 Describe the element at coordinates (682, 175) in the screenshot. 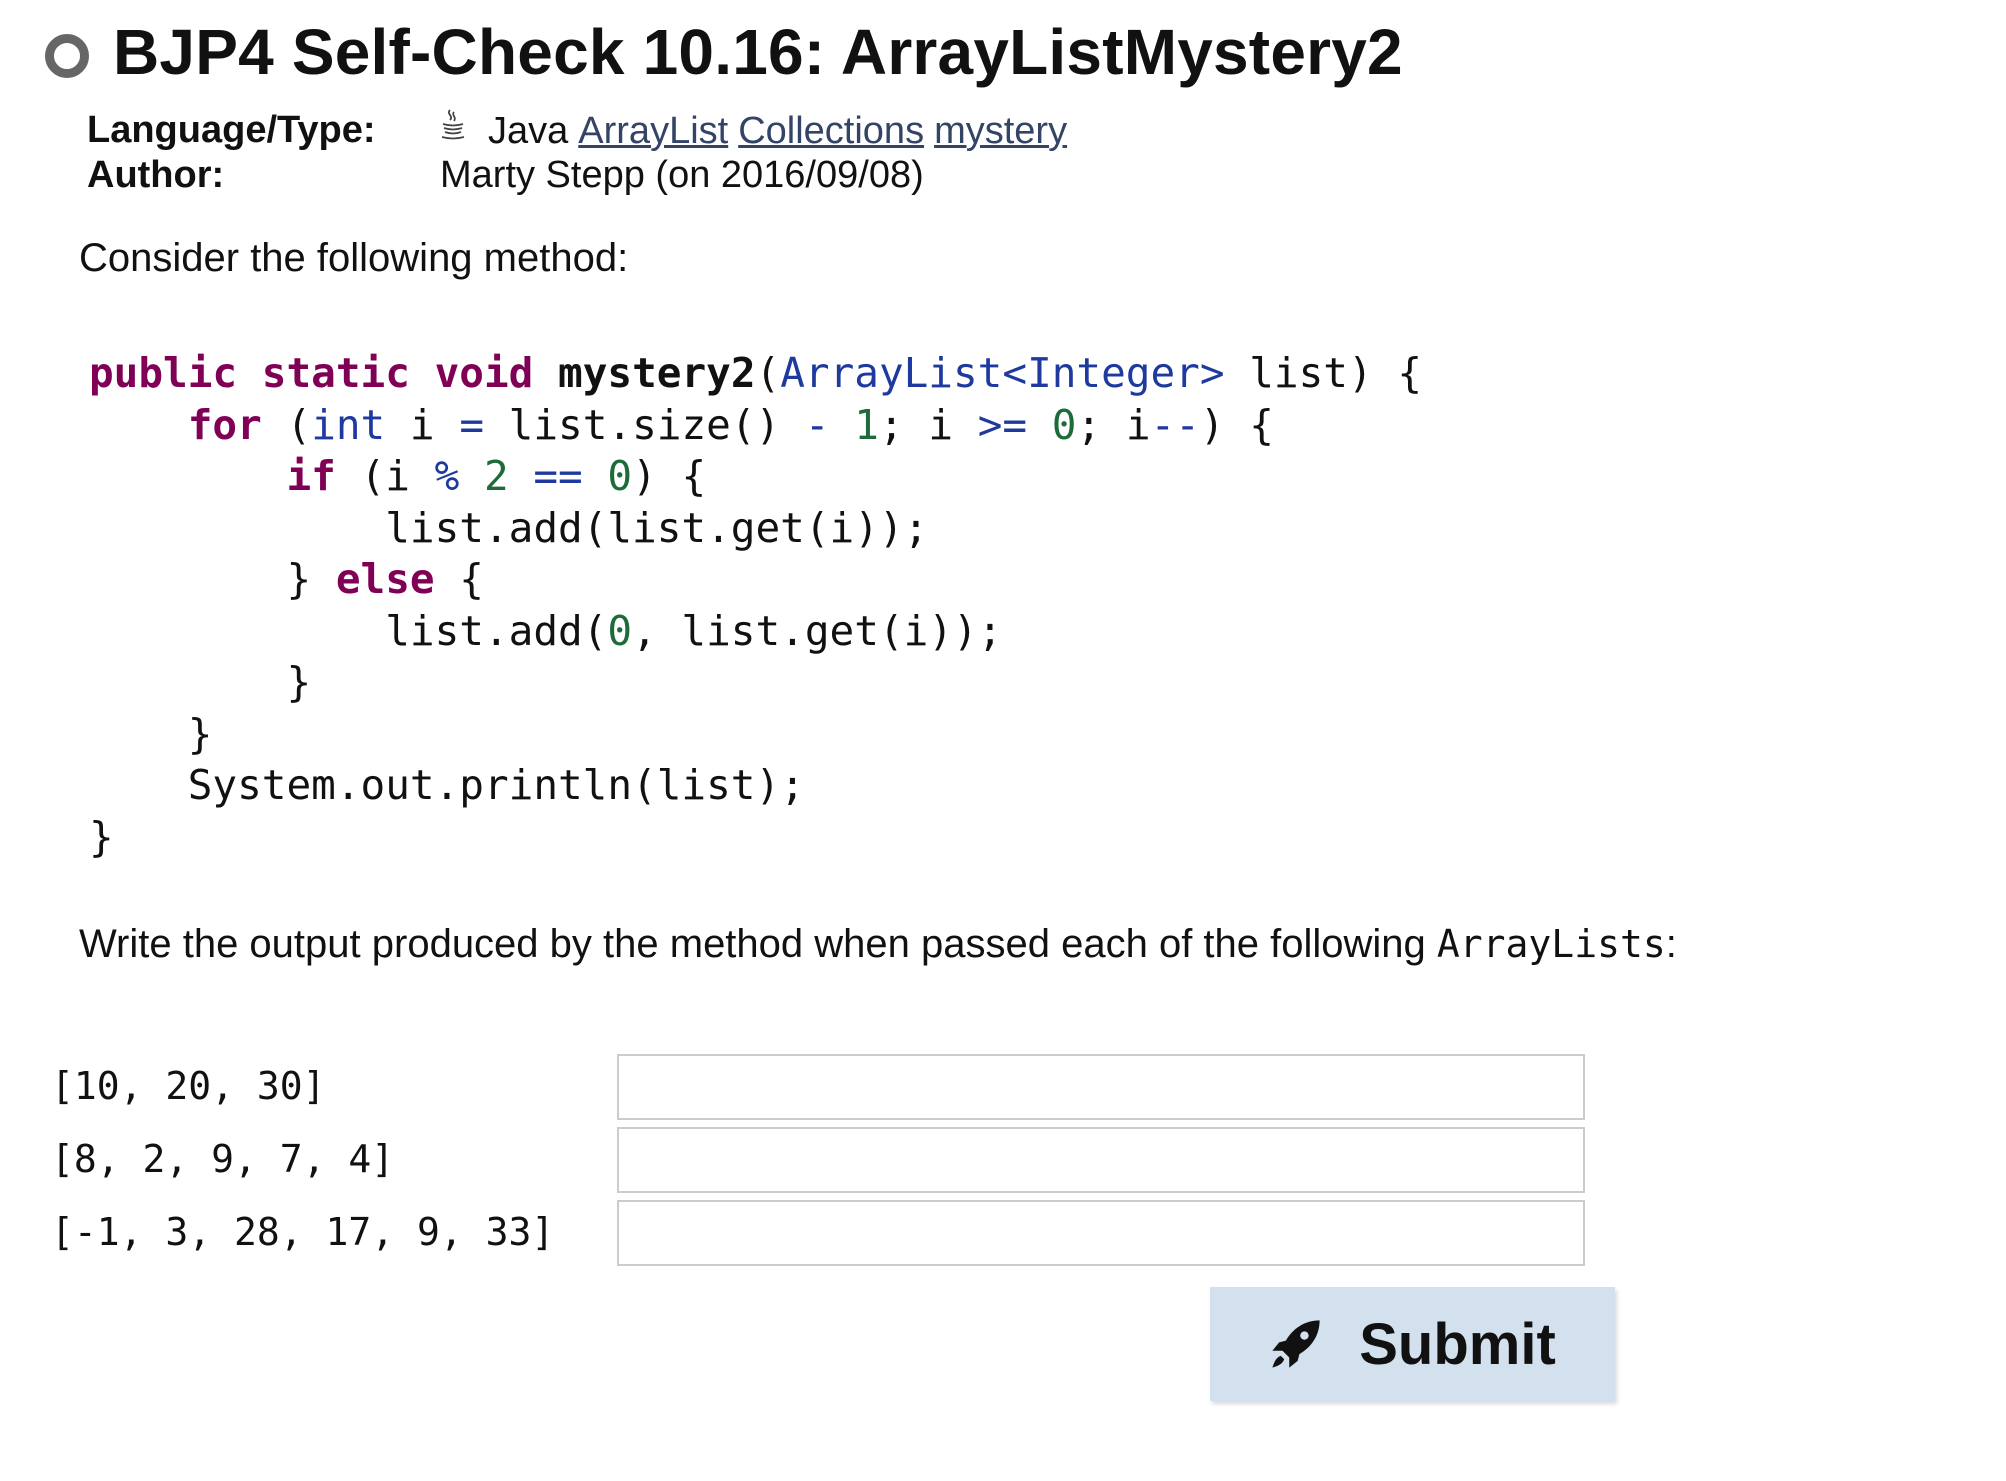

I see `author-value: Marty Stepp (on 2016/09/08)` at that location.